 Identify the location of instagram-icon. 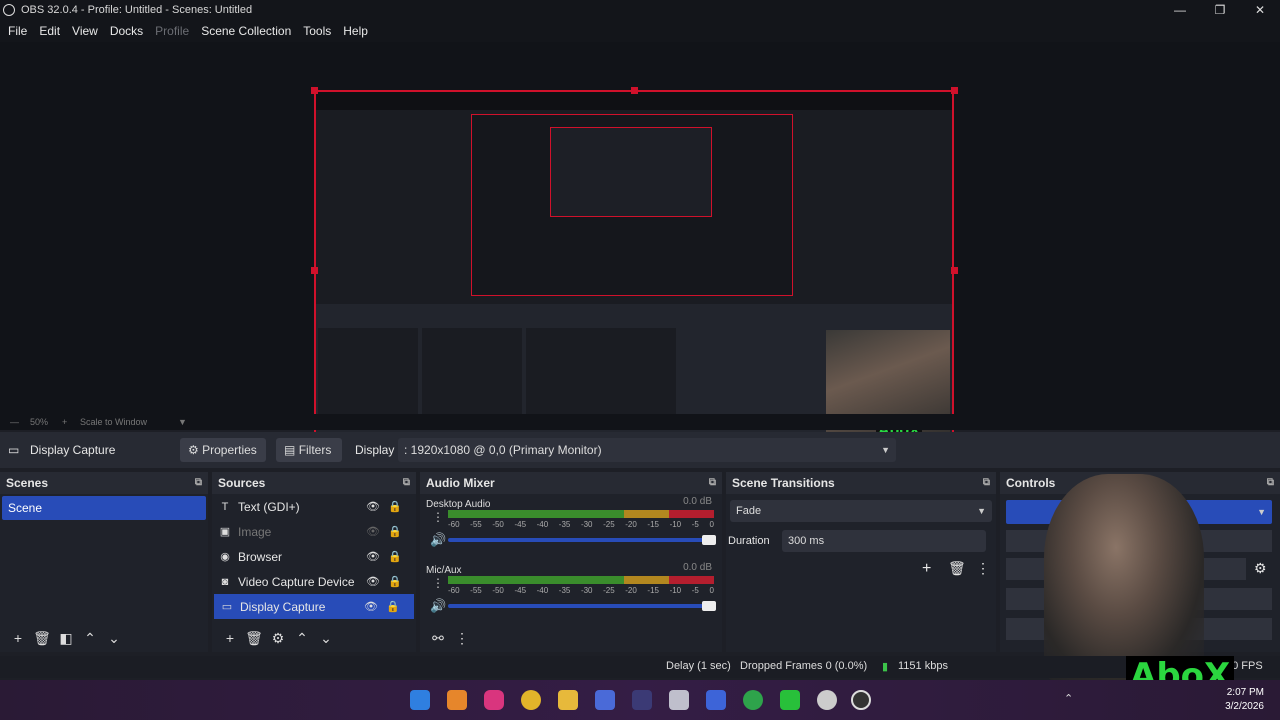
(494, 700).